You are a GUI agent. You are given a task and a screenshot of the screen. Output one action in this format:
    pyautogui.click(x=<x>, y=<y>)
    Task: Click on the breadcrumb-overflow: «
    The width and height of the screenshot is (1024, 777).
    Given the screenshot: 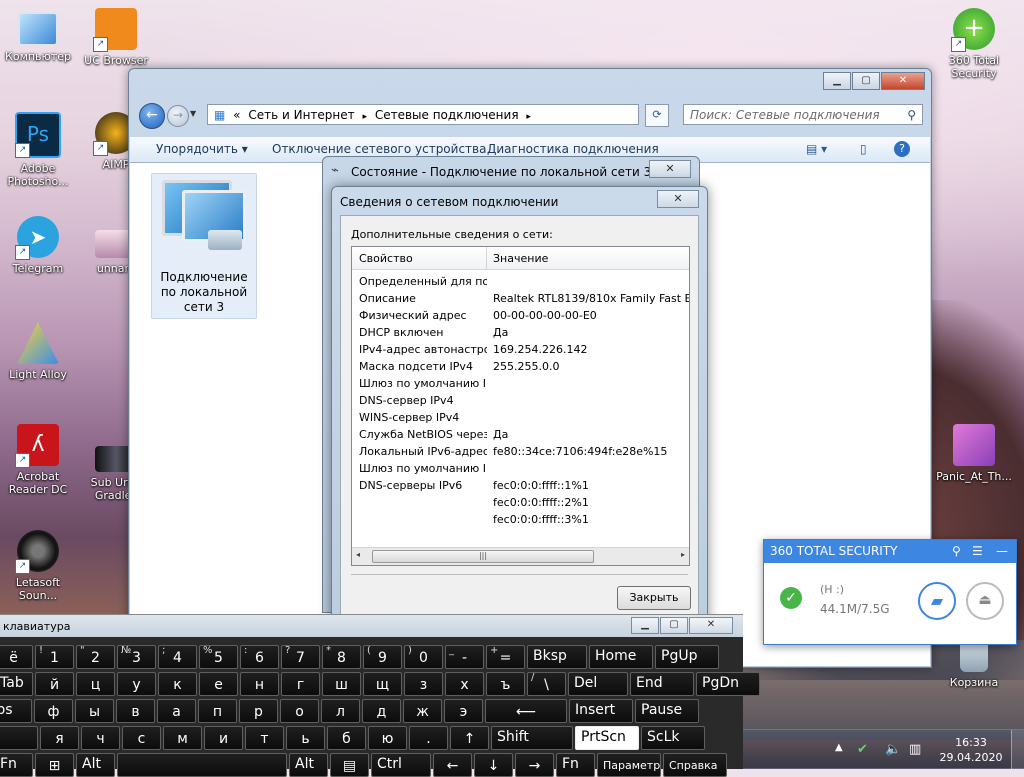 What is the action you would take?
    pyautogui.click(x=236, y=115)
    